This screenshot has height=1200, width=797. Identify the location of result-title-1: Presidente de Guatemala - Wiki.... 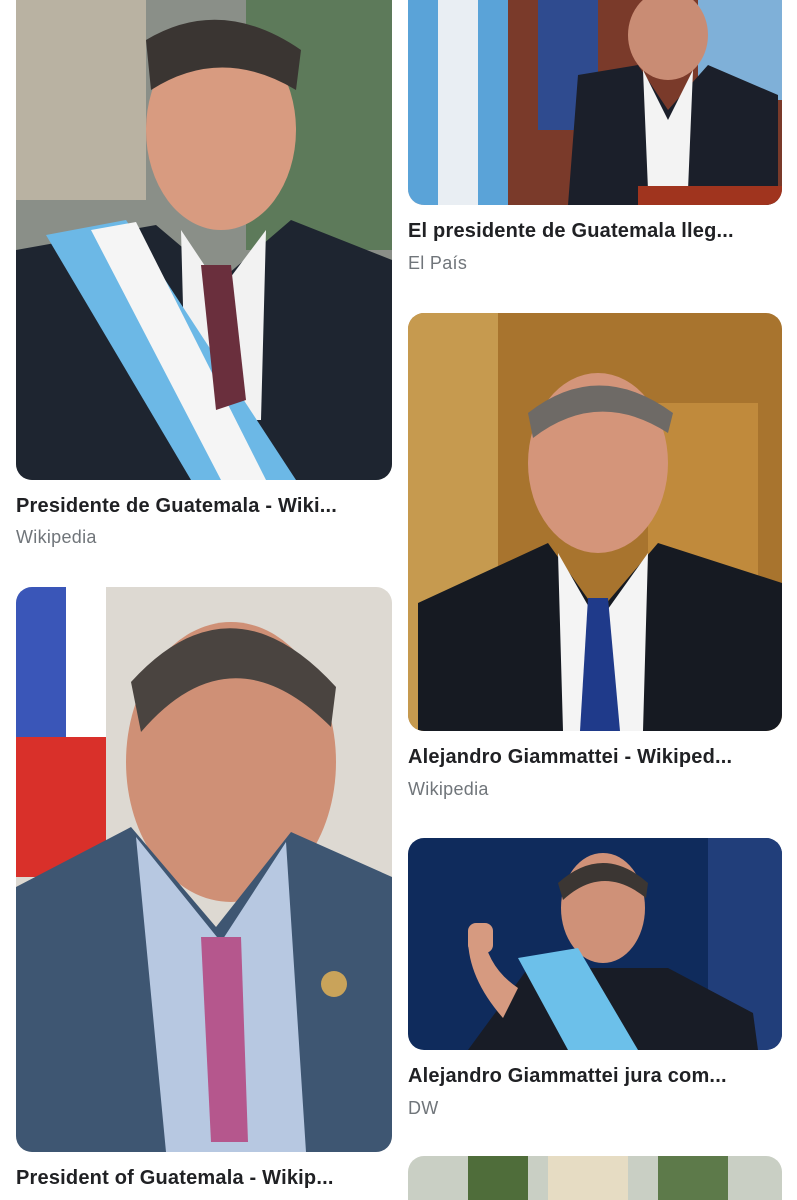
(204, 506).